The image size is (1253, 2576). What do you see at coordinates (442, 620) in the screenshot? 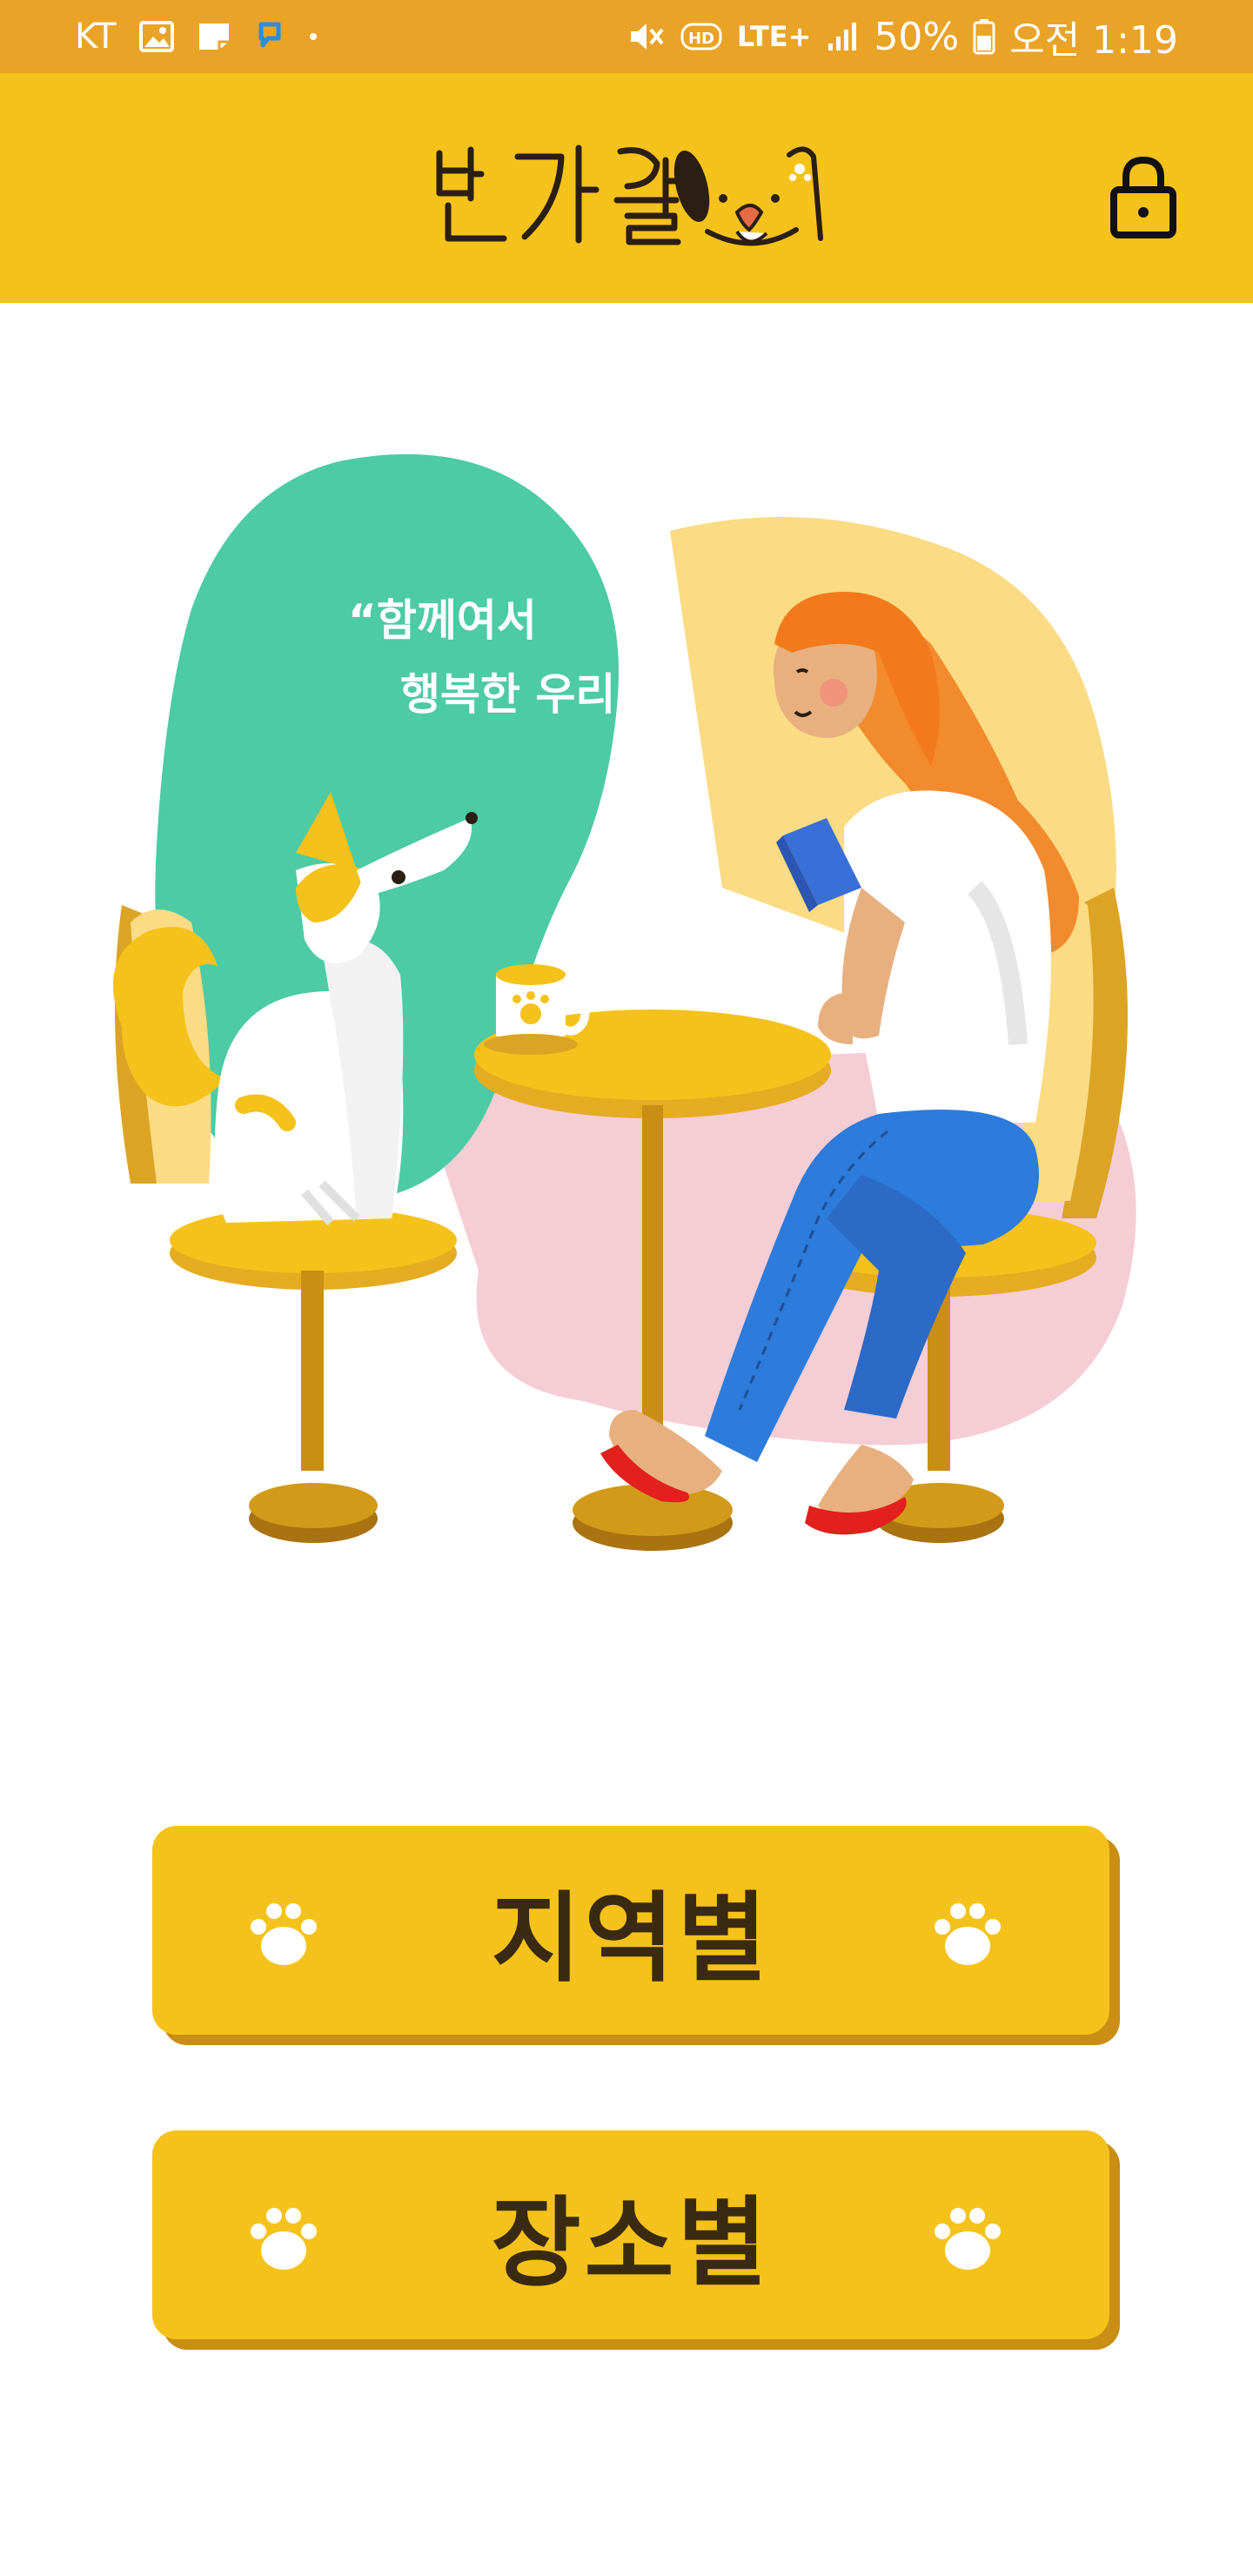
I see `speech-line-1: “함께여서` at bounding box center [442, 620].